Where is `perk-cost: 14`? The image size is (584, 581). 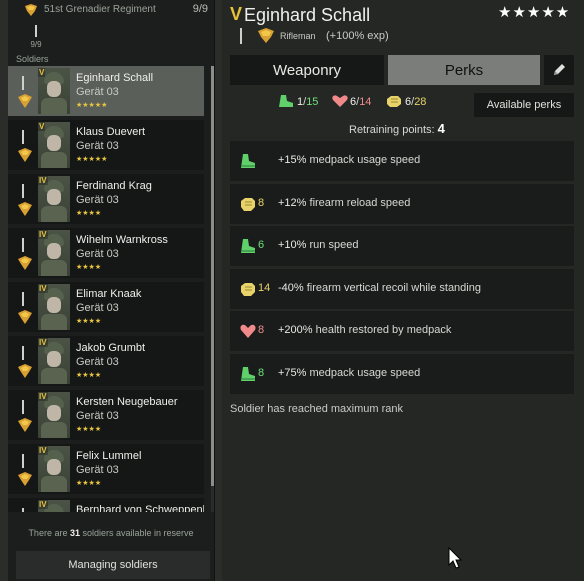
perk-cost: 14 is located at coordinates (264, 287).